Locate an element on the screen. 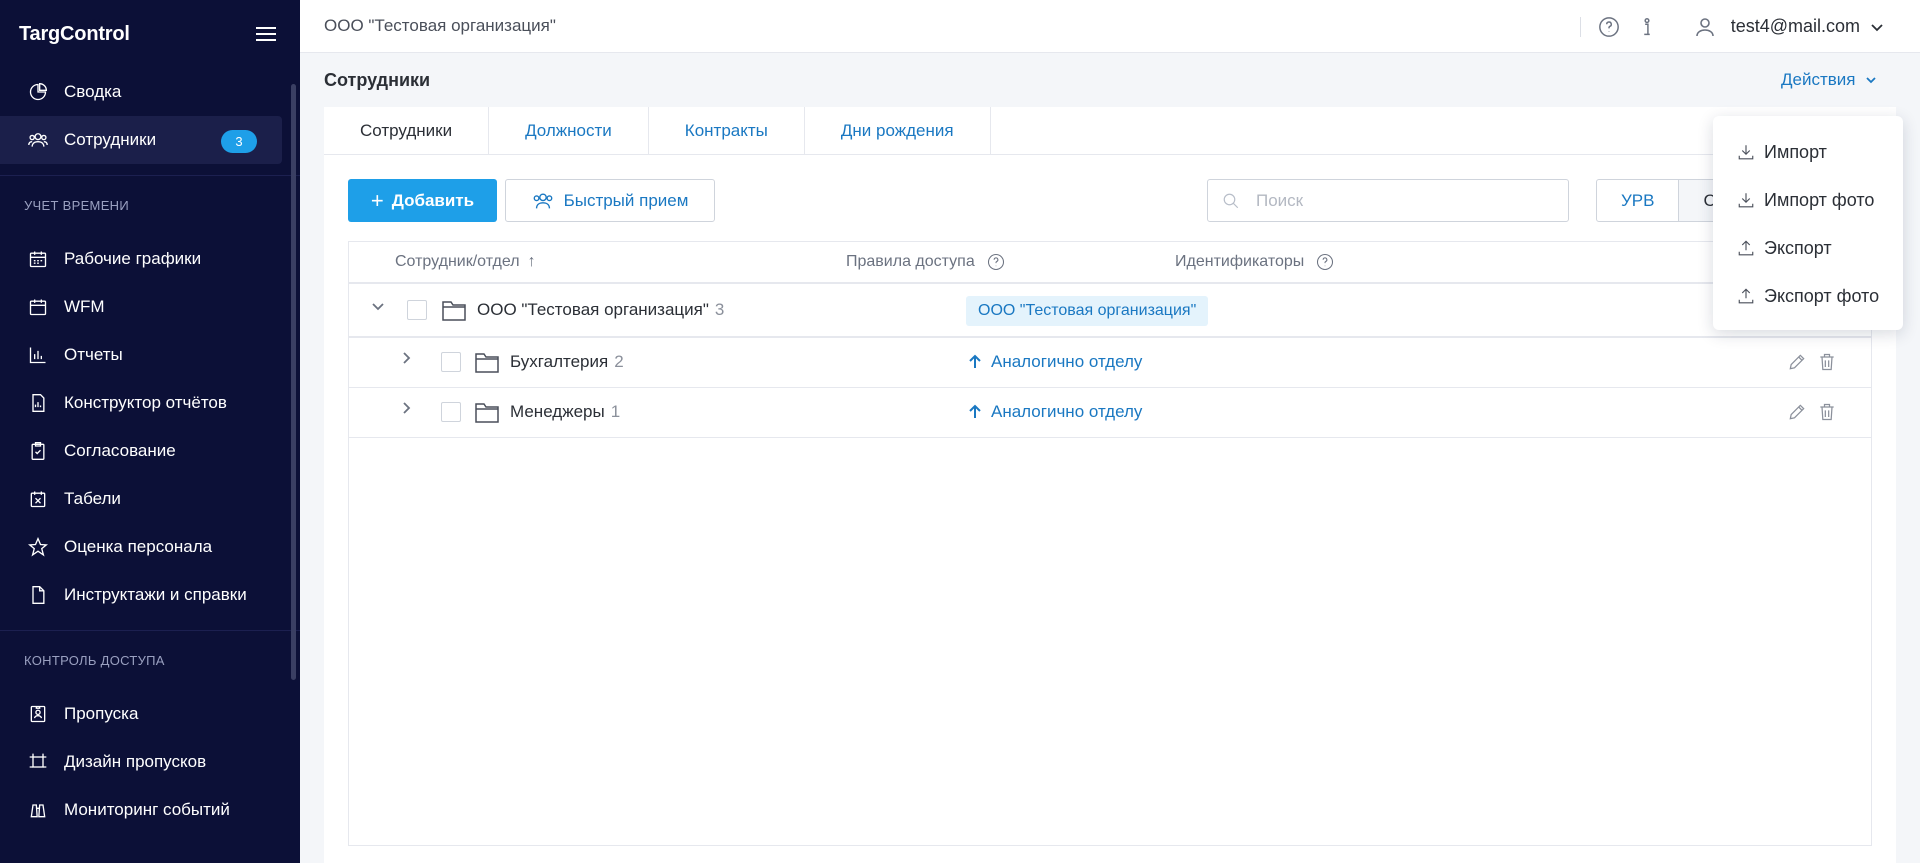 Image resolution: width=1920 pixels, height=863 pixels. add-button: + Добавить is located at coordinates (422, 200).